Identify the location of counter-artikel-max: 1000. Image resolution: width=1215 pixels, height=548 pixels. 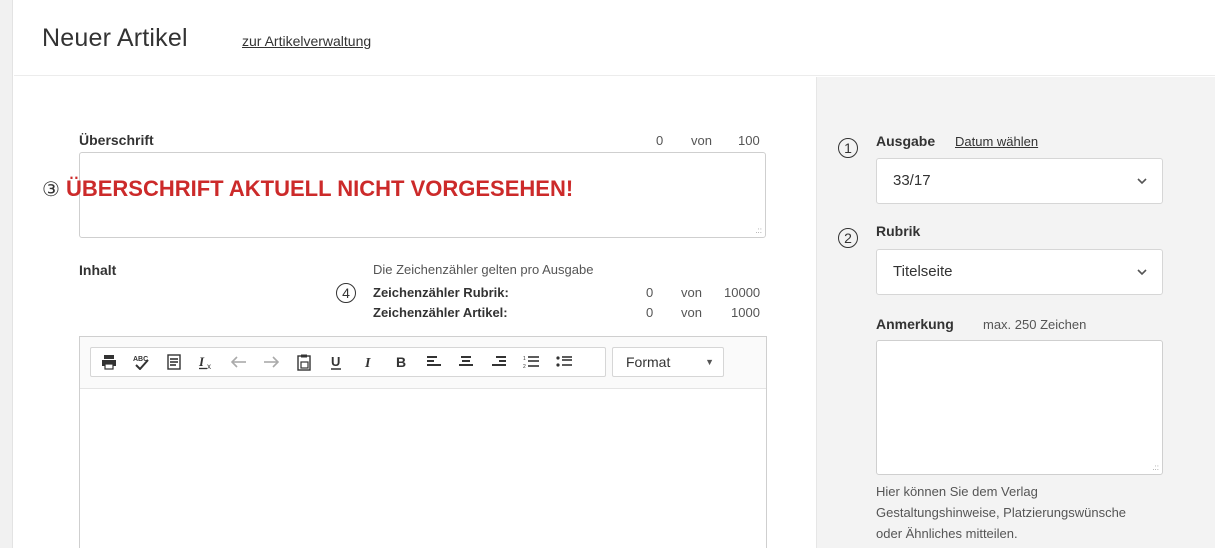
(745, 312).